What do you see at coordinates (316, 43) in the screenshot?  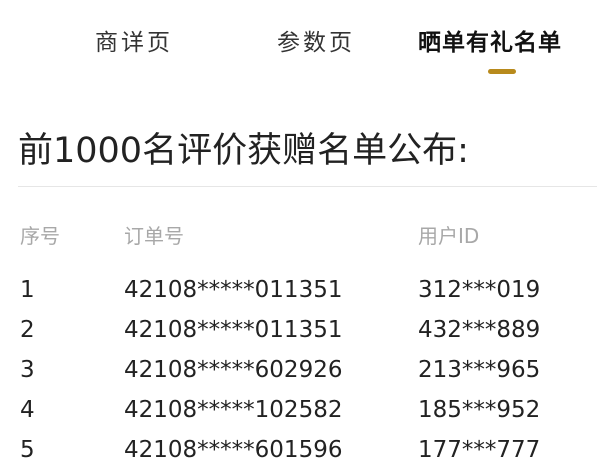 I see `tab-parameters: 参数页` at bounding box center [316, 43].